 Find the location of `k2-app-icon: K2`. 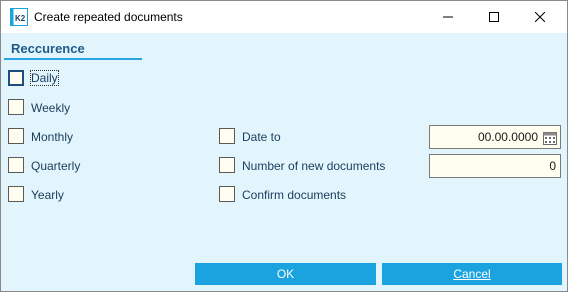

k2-app-icon: K2 is located at coordinates (19, 17).